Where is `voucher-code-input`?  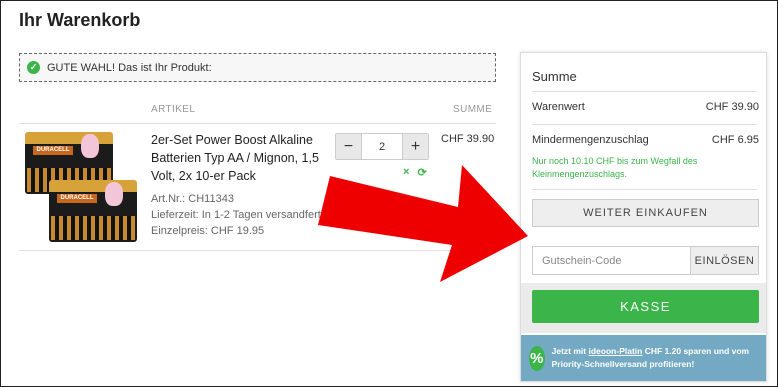
voucher-code-input is located at coordinates (611, 260).